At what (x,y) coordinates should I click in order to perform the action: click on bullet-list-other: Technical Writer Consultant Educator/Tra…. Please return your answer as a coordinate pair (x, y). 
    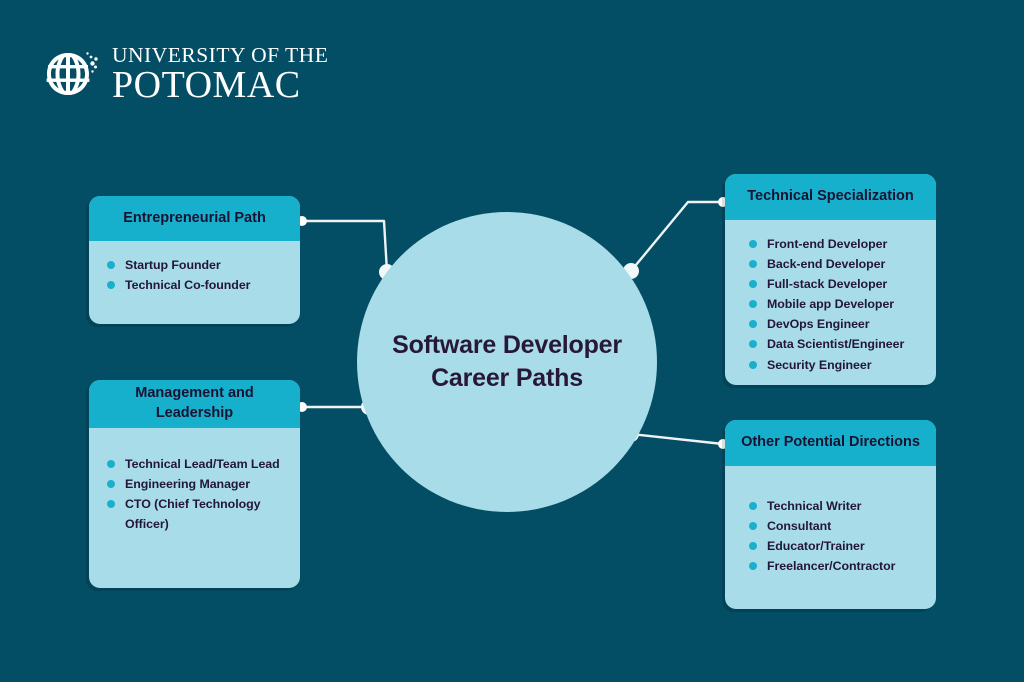
    Looking at the image, I should click on (833, 536).